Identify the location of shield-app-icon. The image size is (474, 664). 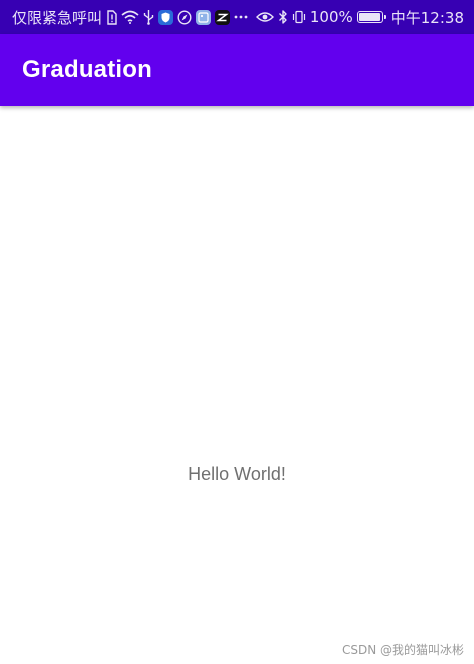
(166, 17).